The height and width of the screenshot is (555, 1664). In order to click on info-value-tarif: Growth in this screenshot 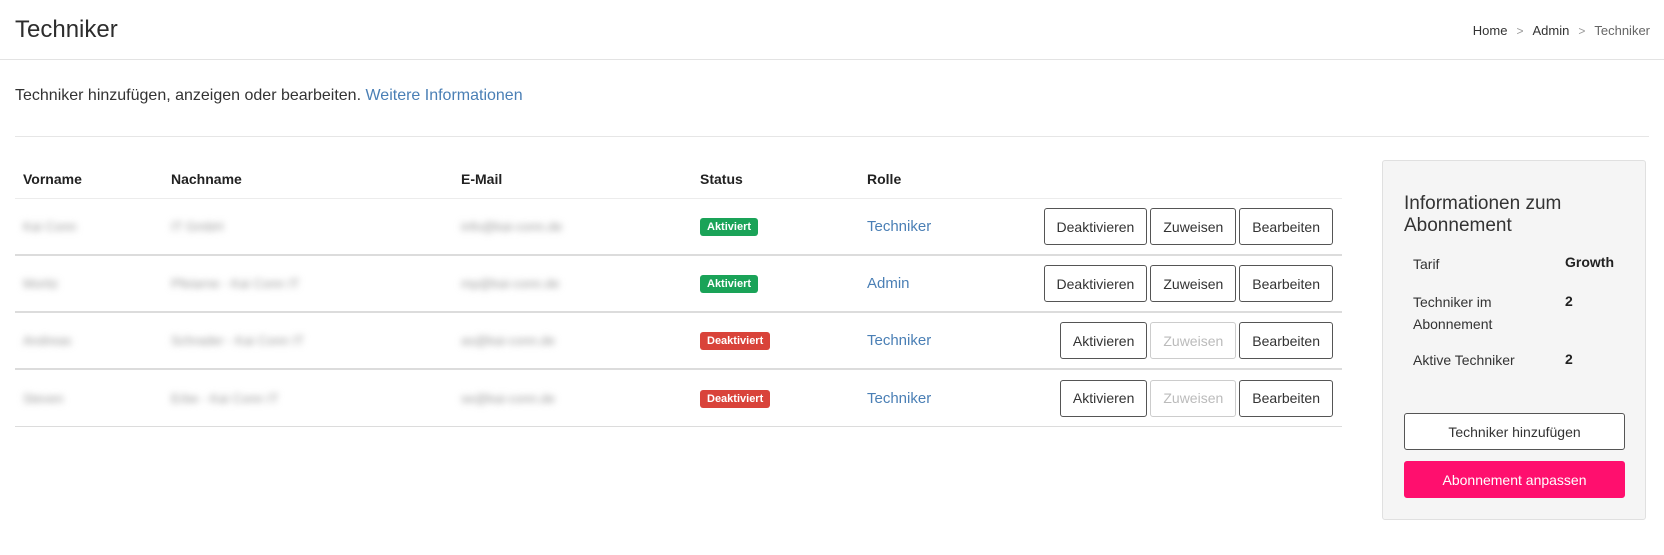, I will do `click(1589, 262)`.